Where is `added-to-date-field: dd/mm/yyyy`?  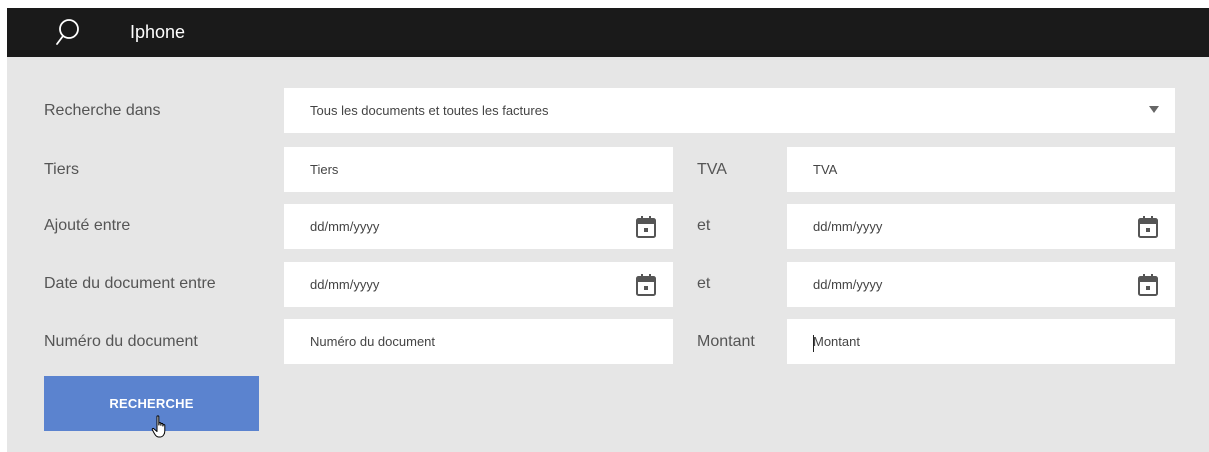
added-to-date-field: dd/mm/yyyy is located at coordinates (981, 226).